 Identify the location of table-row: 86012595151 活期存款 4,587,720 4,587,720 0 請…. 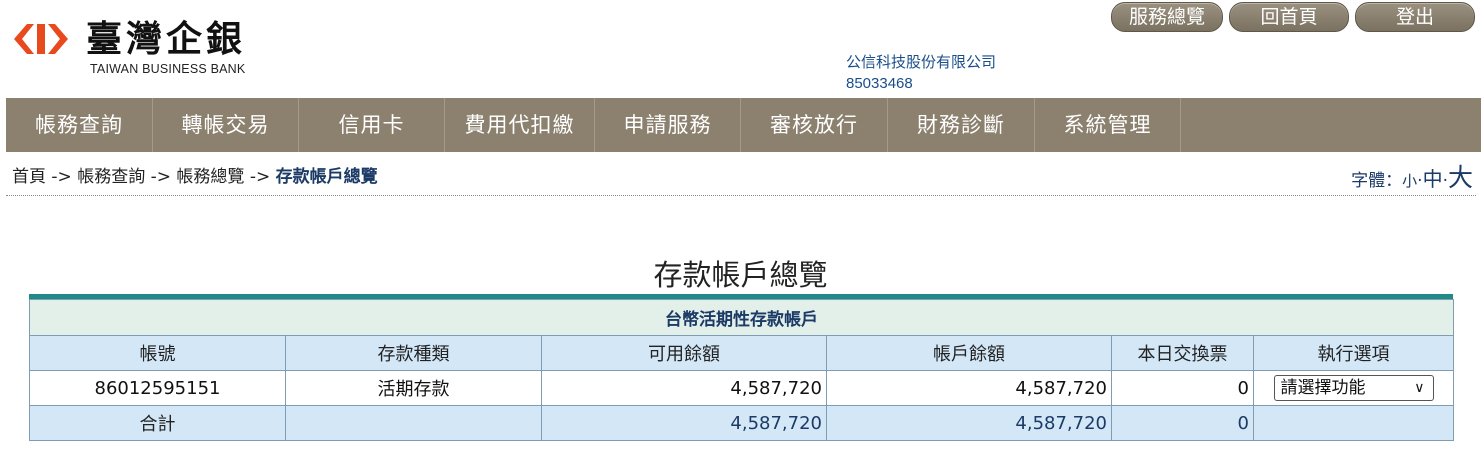
(741, 388).